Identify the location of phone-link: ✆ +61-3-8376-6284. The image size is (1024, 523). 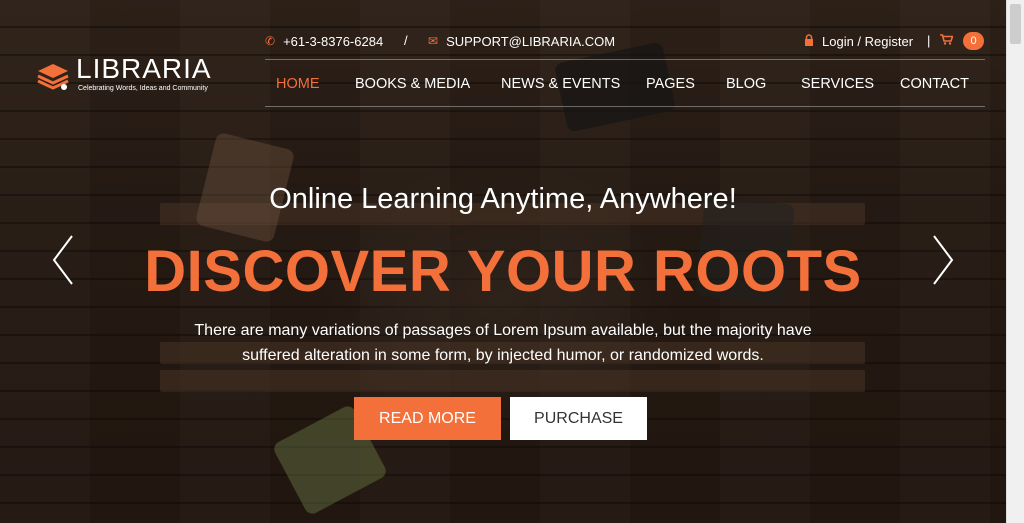
(324, 41).